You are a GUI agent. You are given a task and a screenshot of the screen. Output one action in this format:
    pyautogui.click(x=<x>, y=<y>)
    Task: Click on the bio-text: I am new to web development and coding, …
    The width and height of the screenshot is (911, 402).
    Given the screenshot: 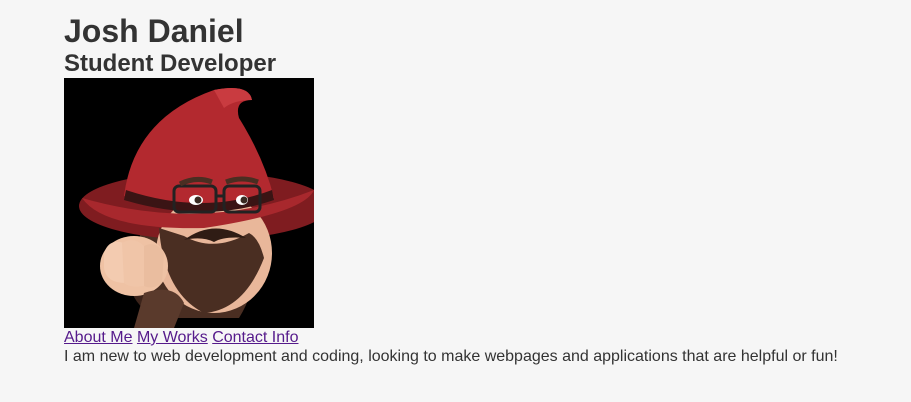 What is the action you would take?
    pyautogui.click(x=451, y=356)
    